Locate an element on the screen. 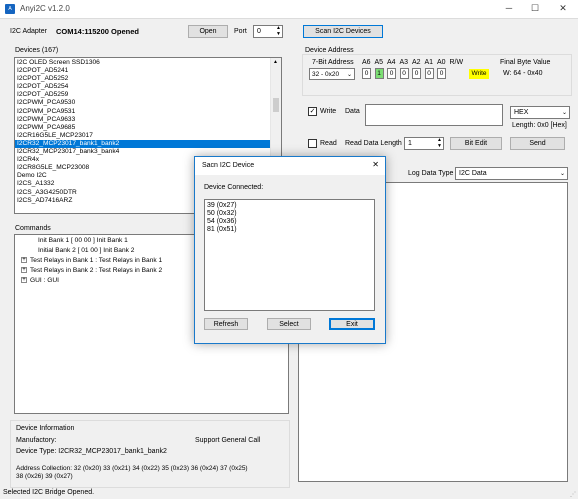  app-icon: A is located at coordinates (10, 9).